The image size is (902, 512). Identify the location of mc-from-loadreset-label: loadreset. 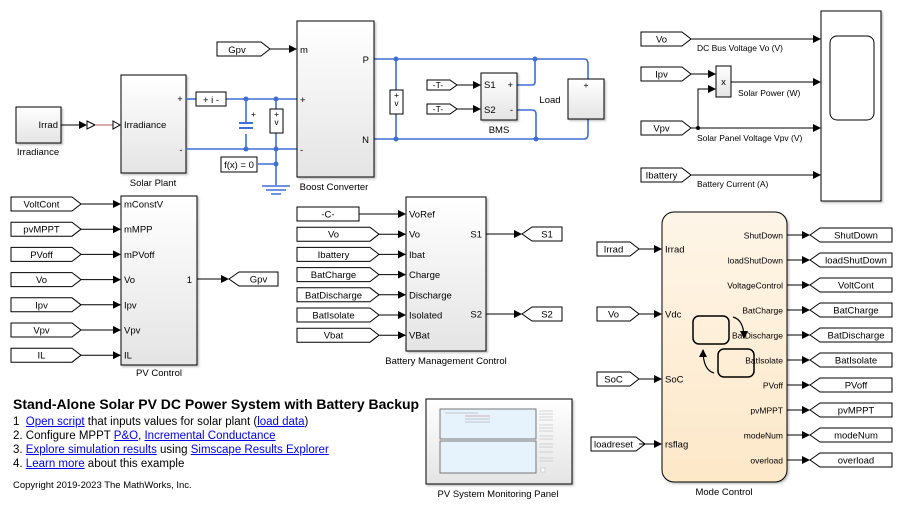
(613, 445).